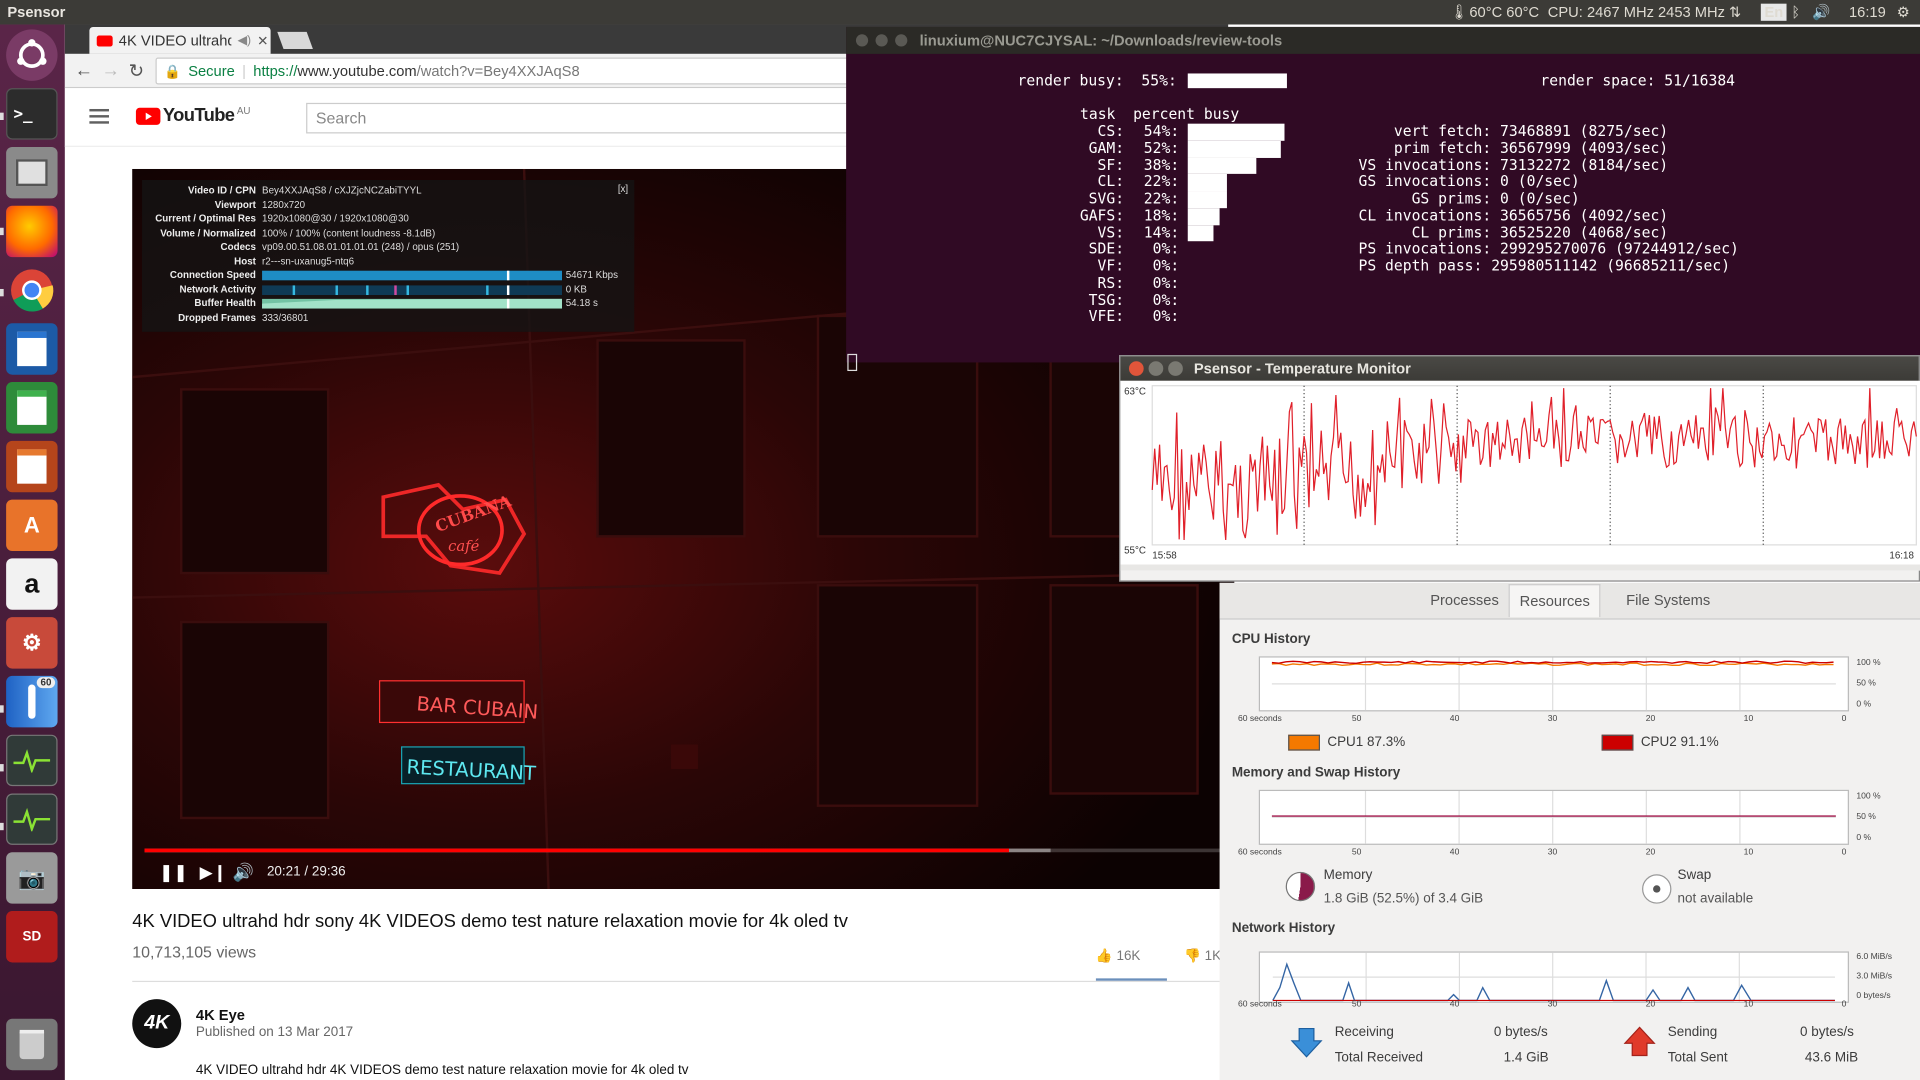 The width and height of the screenshot is (1920, 1080). What do you see at coordinates (1304, 742) in the screenshot?
I see `cpu1-color-swatch` at bounding box center [1304, 742].